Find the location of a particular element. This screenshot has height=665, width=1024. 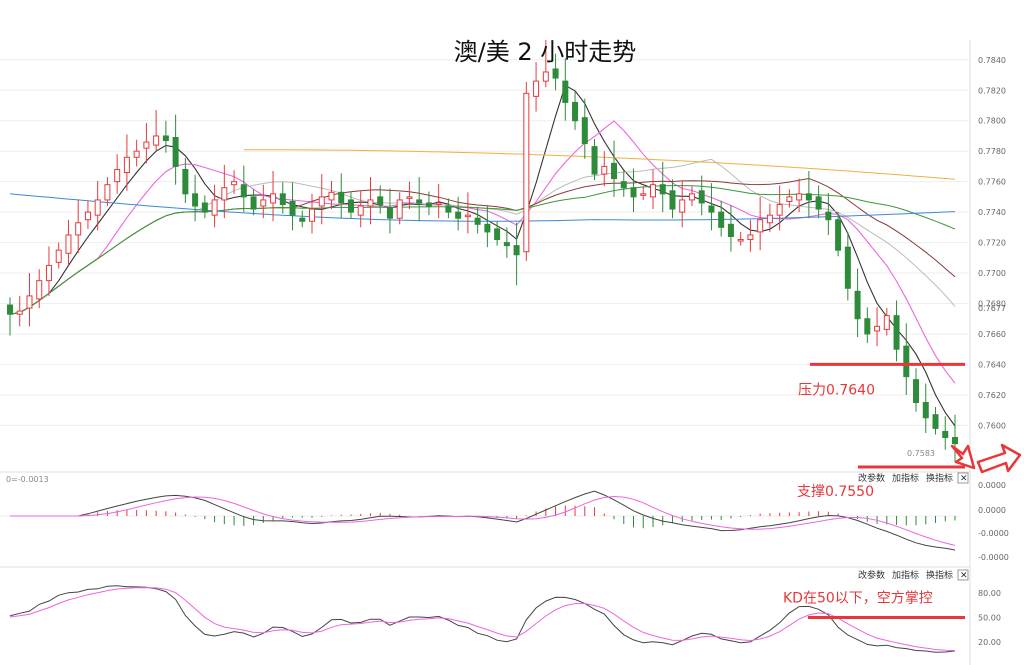

y-tick-label: 0.7600 is located at coordinates (992, 425).